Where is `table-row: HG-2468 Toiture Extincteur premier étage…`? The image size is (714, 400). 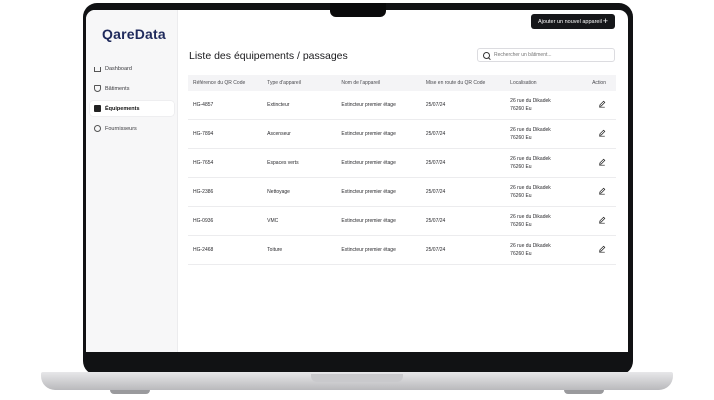
table-row: HG-2468 Toiture Extincteur premier étage… is located at coordinates (402, 250).